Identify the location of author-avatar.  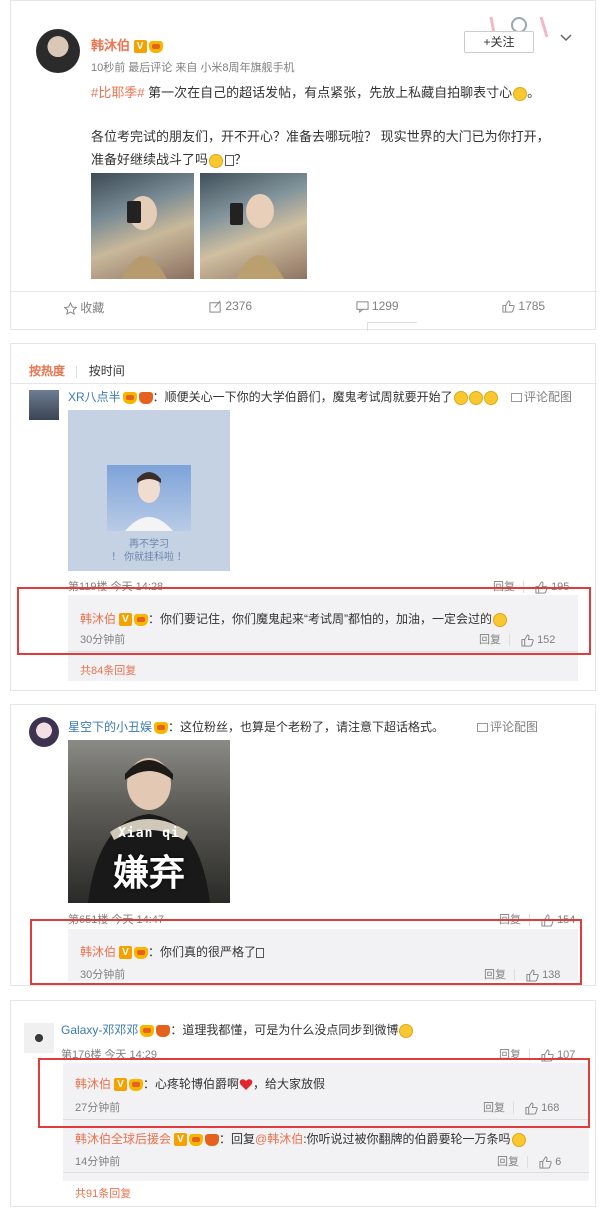
(58, 51).